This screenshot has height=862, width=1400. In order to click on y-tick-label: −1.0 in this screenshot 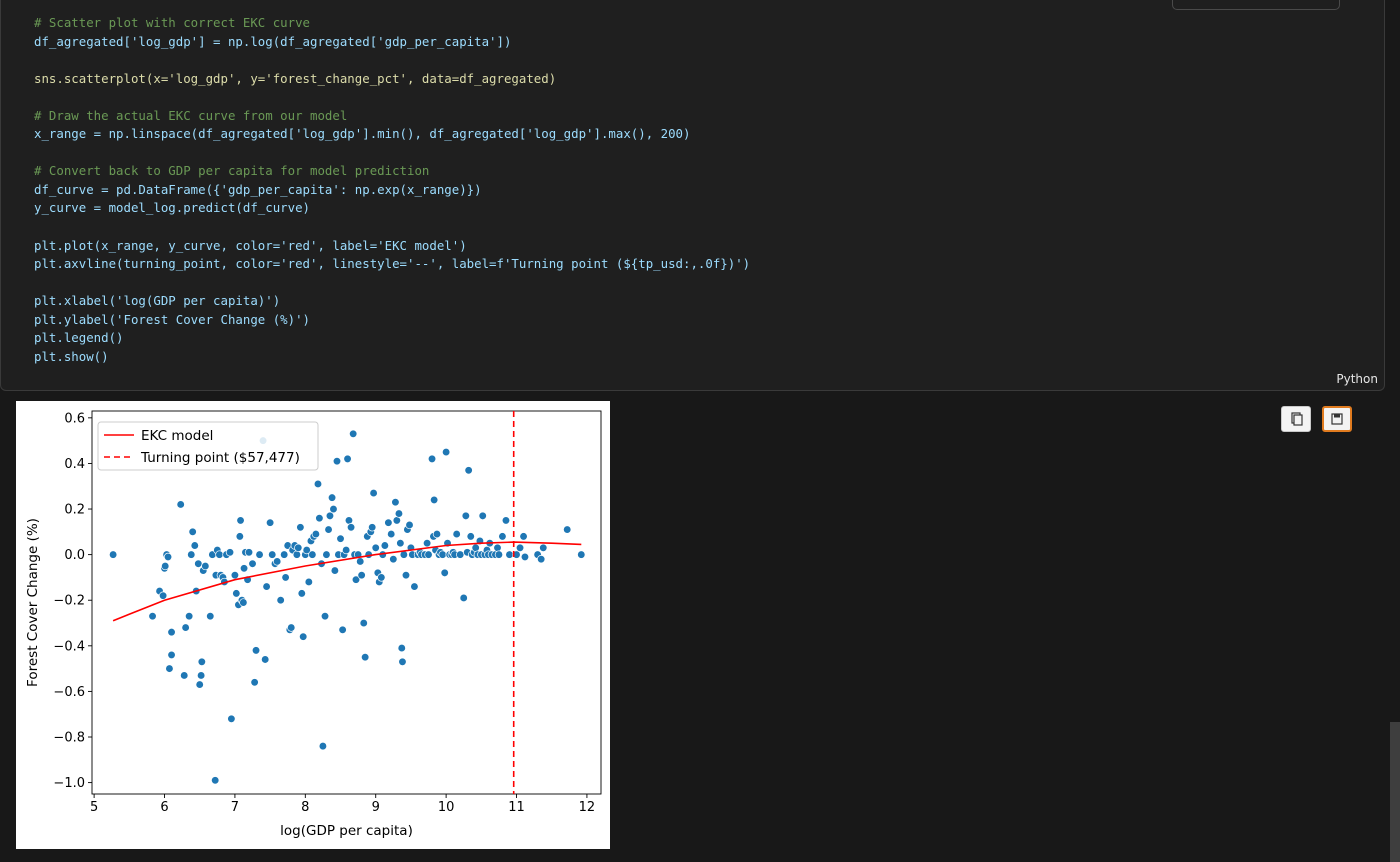, I will do `click(69, 783)`.